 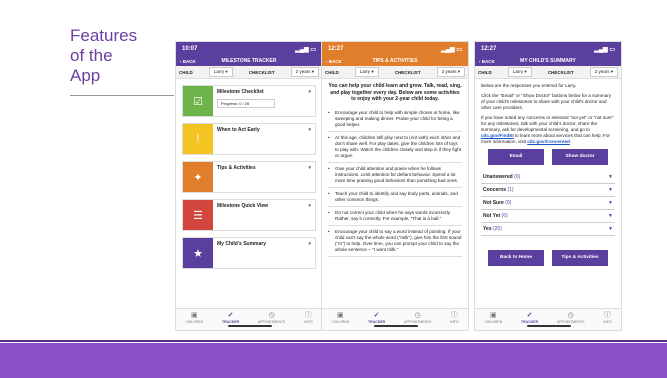 I want to click on list-icon: ☰, so click(x=198, y=215).